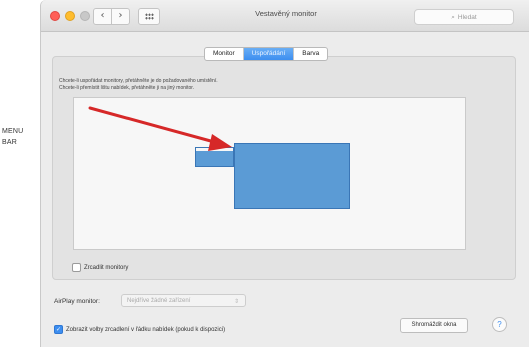 The width and height of the screenshot is (529, 347). Describe the element at coordinates (292, 176) in the screenshot. I see `main-display` at that location.